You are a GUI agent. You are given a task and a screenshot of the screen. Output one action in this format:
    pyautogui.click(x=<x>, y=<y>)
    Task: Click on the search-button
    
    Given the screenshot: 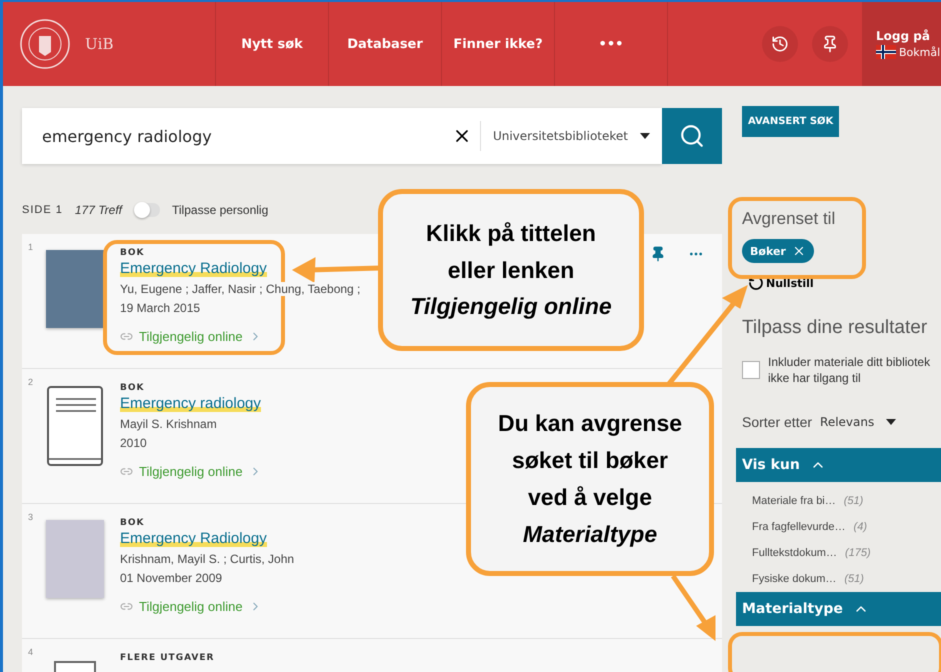 What is the action you would take?
    pyautogui.click(x=692, y=136)
    